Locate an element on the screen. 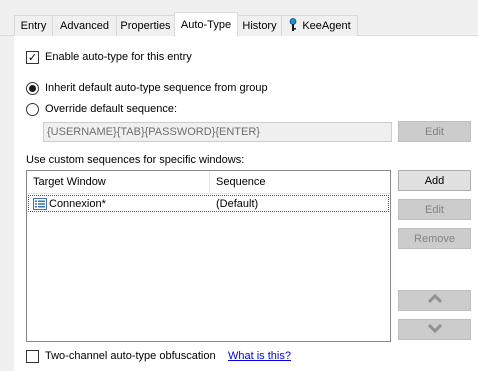 Image resolution: width=478 pixels, height=371 pixels. column-header-target-window: Target Window is located at coordinates (118, 182).